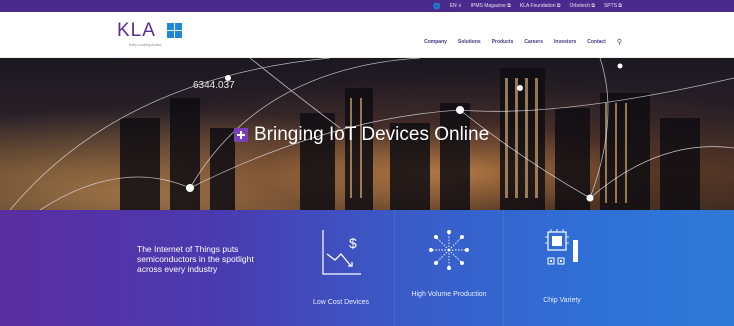 The width and height of the screenshot is (734, 326). What do you see at coordinates (565, 42) in the screenshot?
I see `nav-item-investors: Investors` at bounding box center [565, 42].